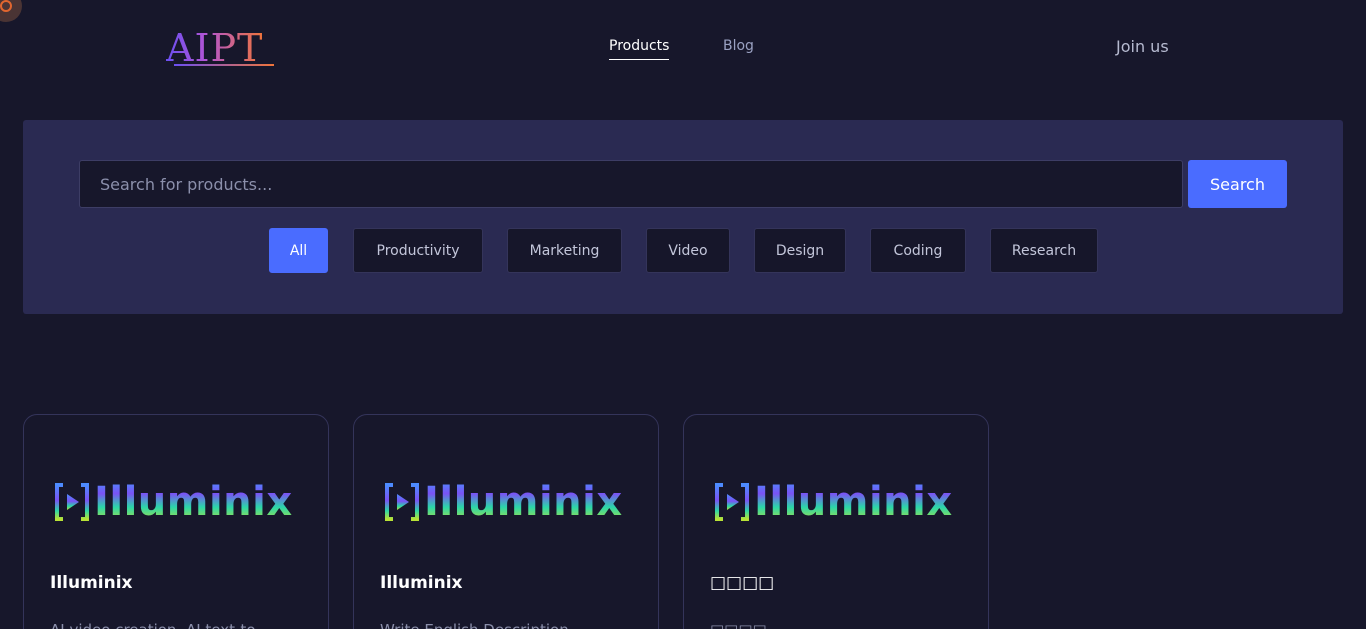  Describe the element at coordinates (215, 48) in the screenshot. I see `logo-text: AIPT` at that location.